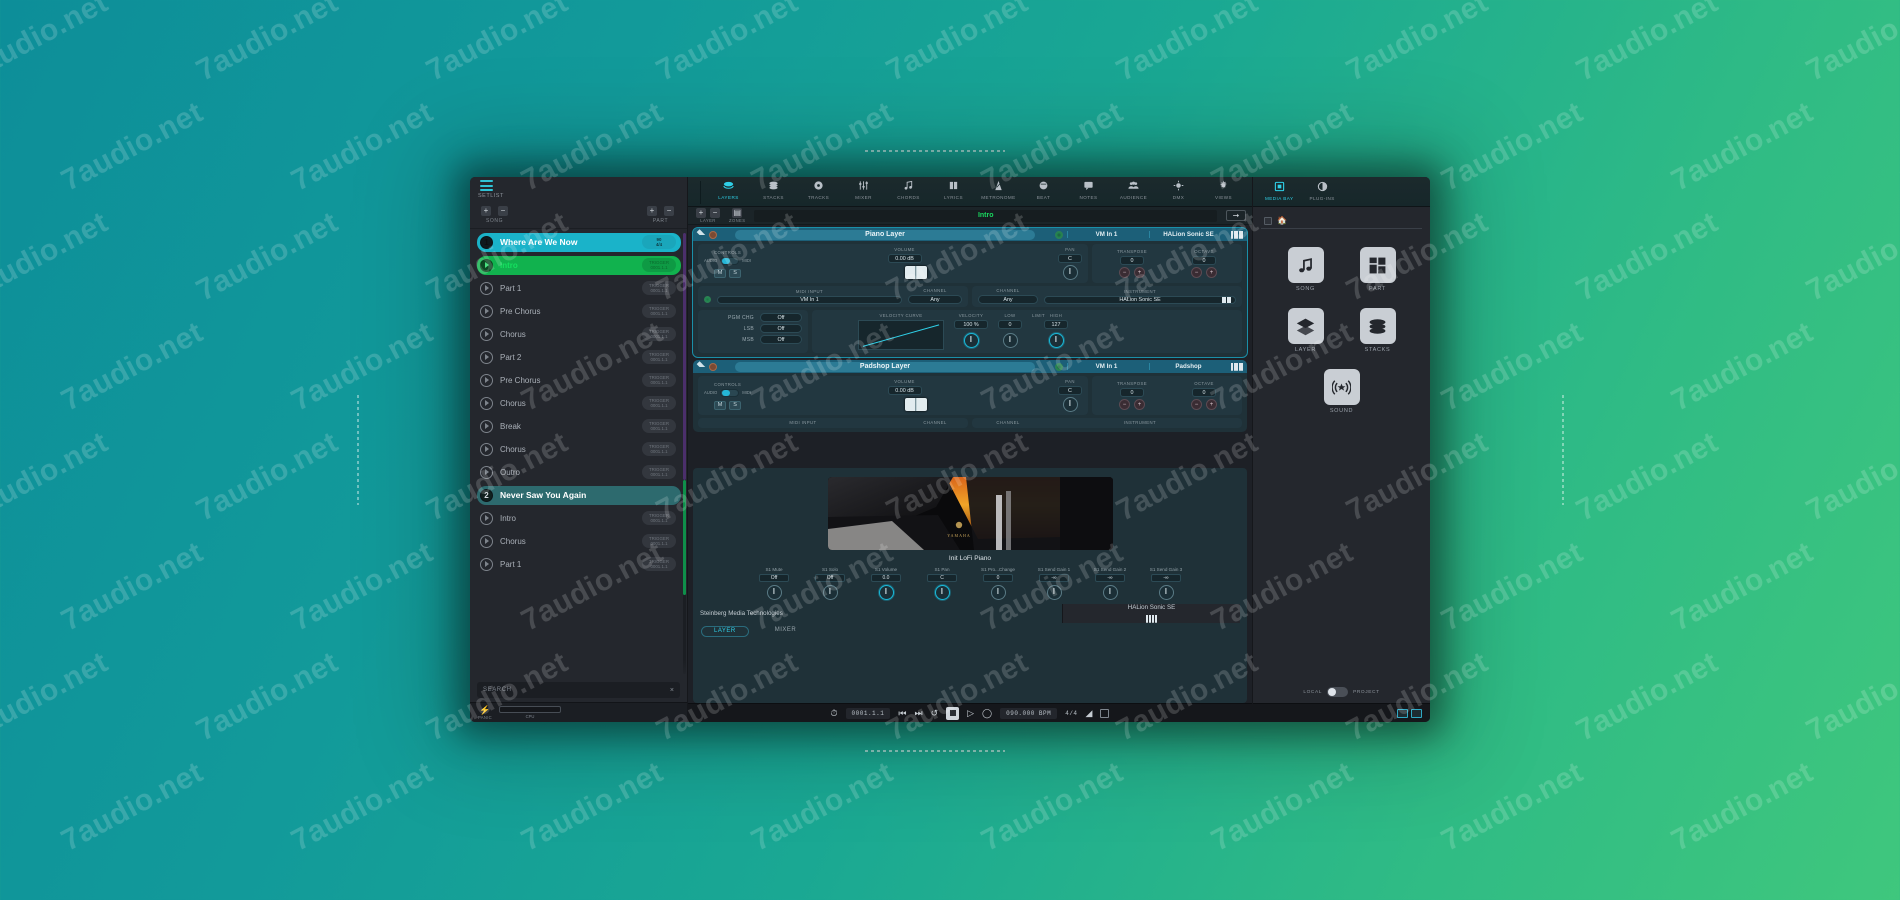  What do you see at coordinates (781, 339) in the screenshot?
I see `msb-value: Off` at bounding box center [781, 339].